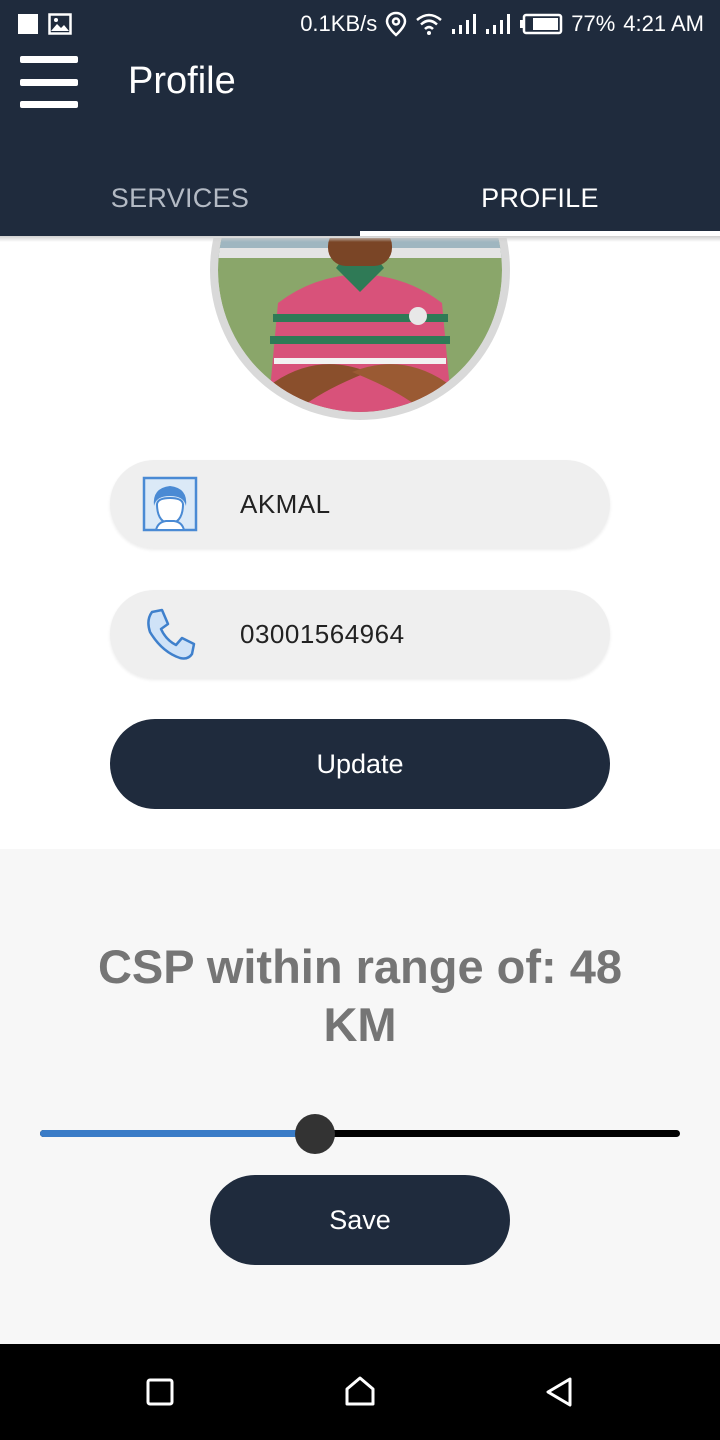  What do you see at coordinates (177, 1133) in the screenshot?
I see `slider-fill` at bounding box center [177, 1133].